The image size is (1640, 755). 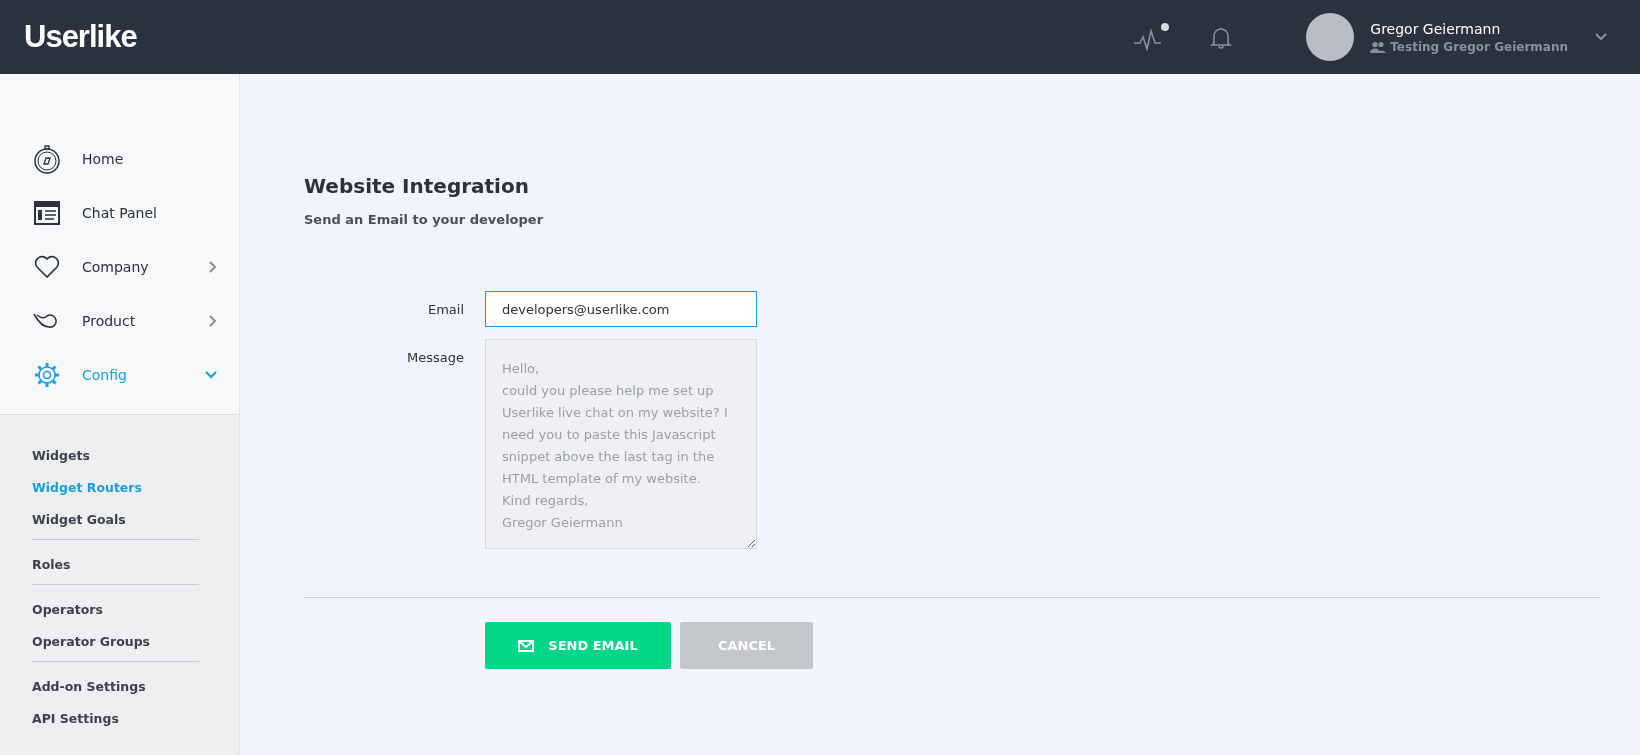 I want to click on sidebar-item: Company, so click(x=119, y=267).